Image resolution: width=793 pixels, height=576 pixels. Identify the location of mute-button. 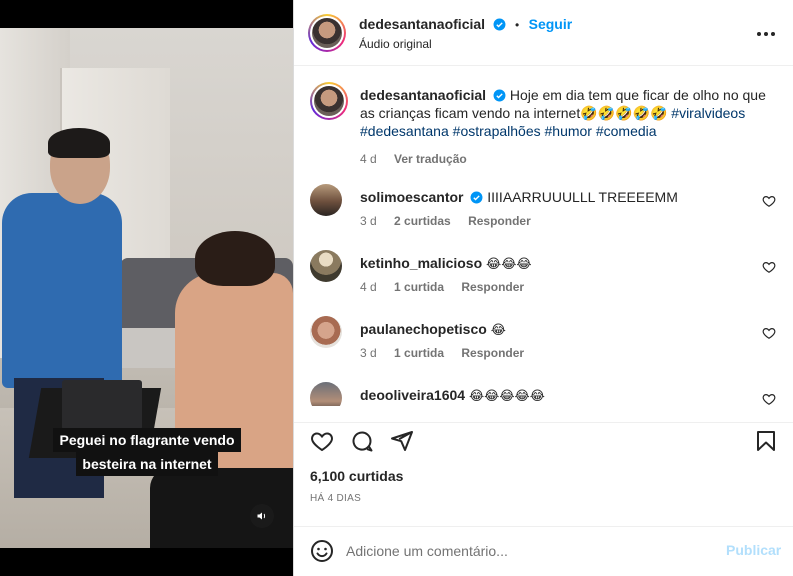
(262, 516).